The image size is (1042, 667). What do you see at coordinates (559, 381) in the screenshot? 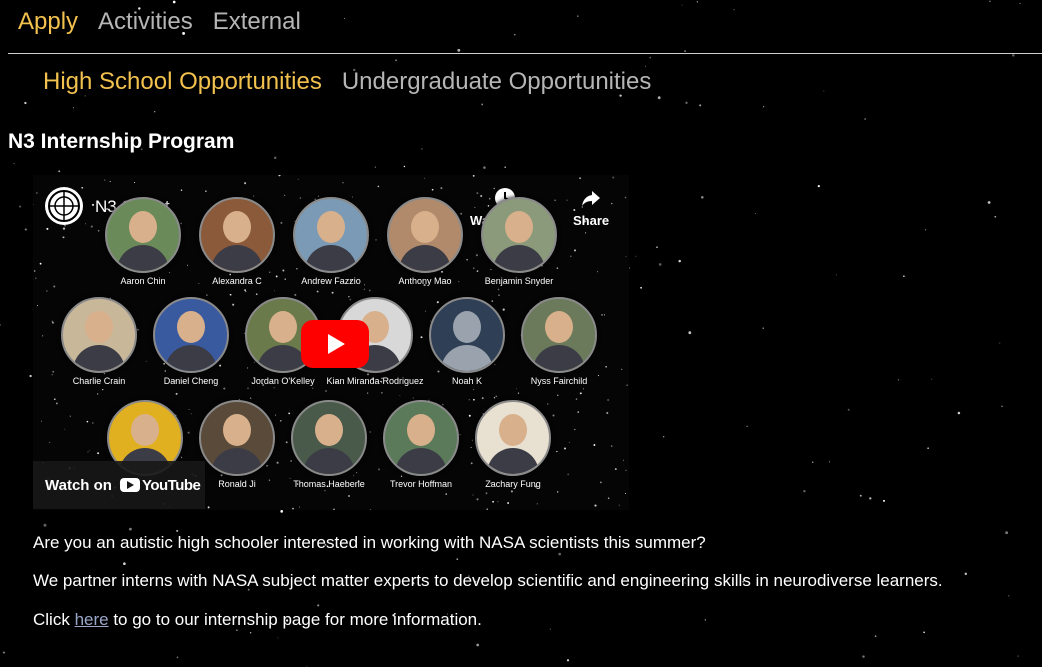
I see `person-name: Nyss Fairchild` at bounding box center [559, 381].